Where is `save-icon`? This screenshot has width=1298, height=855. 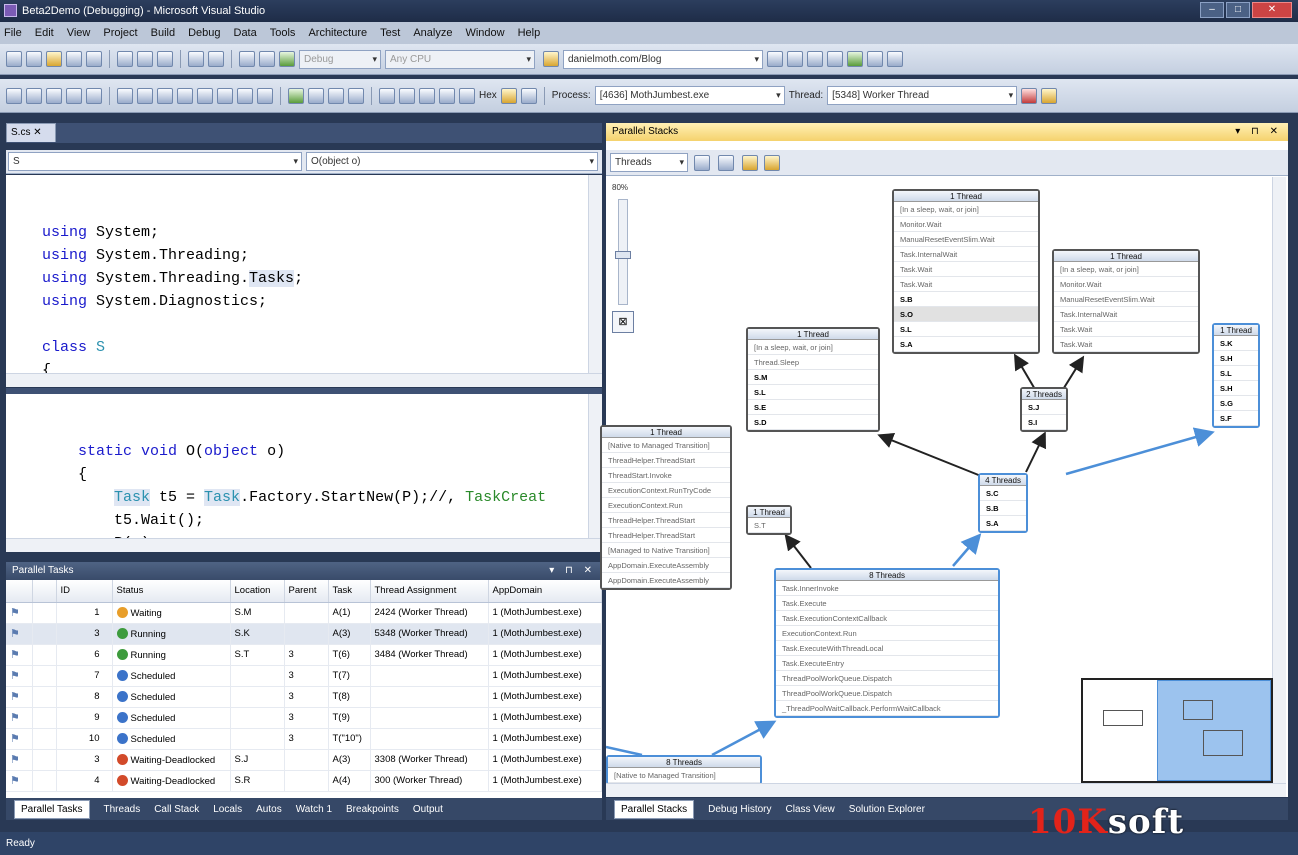
save-icon is located at coordinates (74, 59).